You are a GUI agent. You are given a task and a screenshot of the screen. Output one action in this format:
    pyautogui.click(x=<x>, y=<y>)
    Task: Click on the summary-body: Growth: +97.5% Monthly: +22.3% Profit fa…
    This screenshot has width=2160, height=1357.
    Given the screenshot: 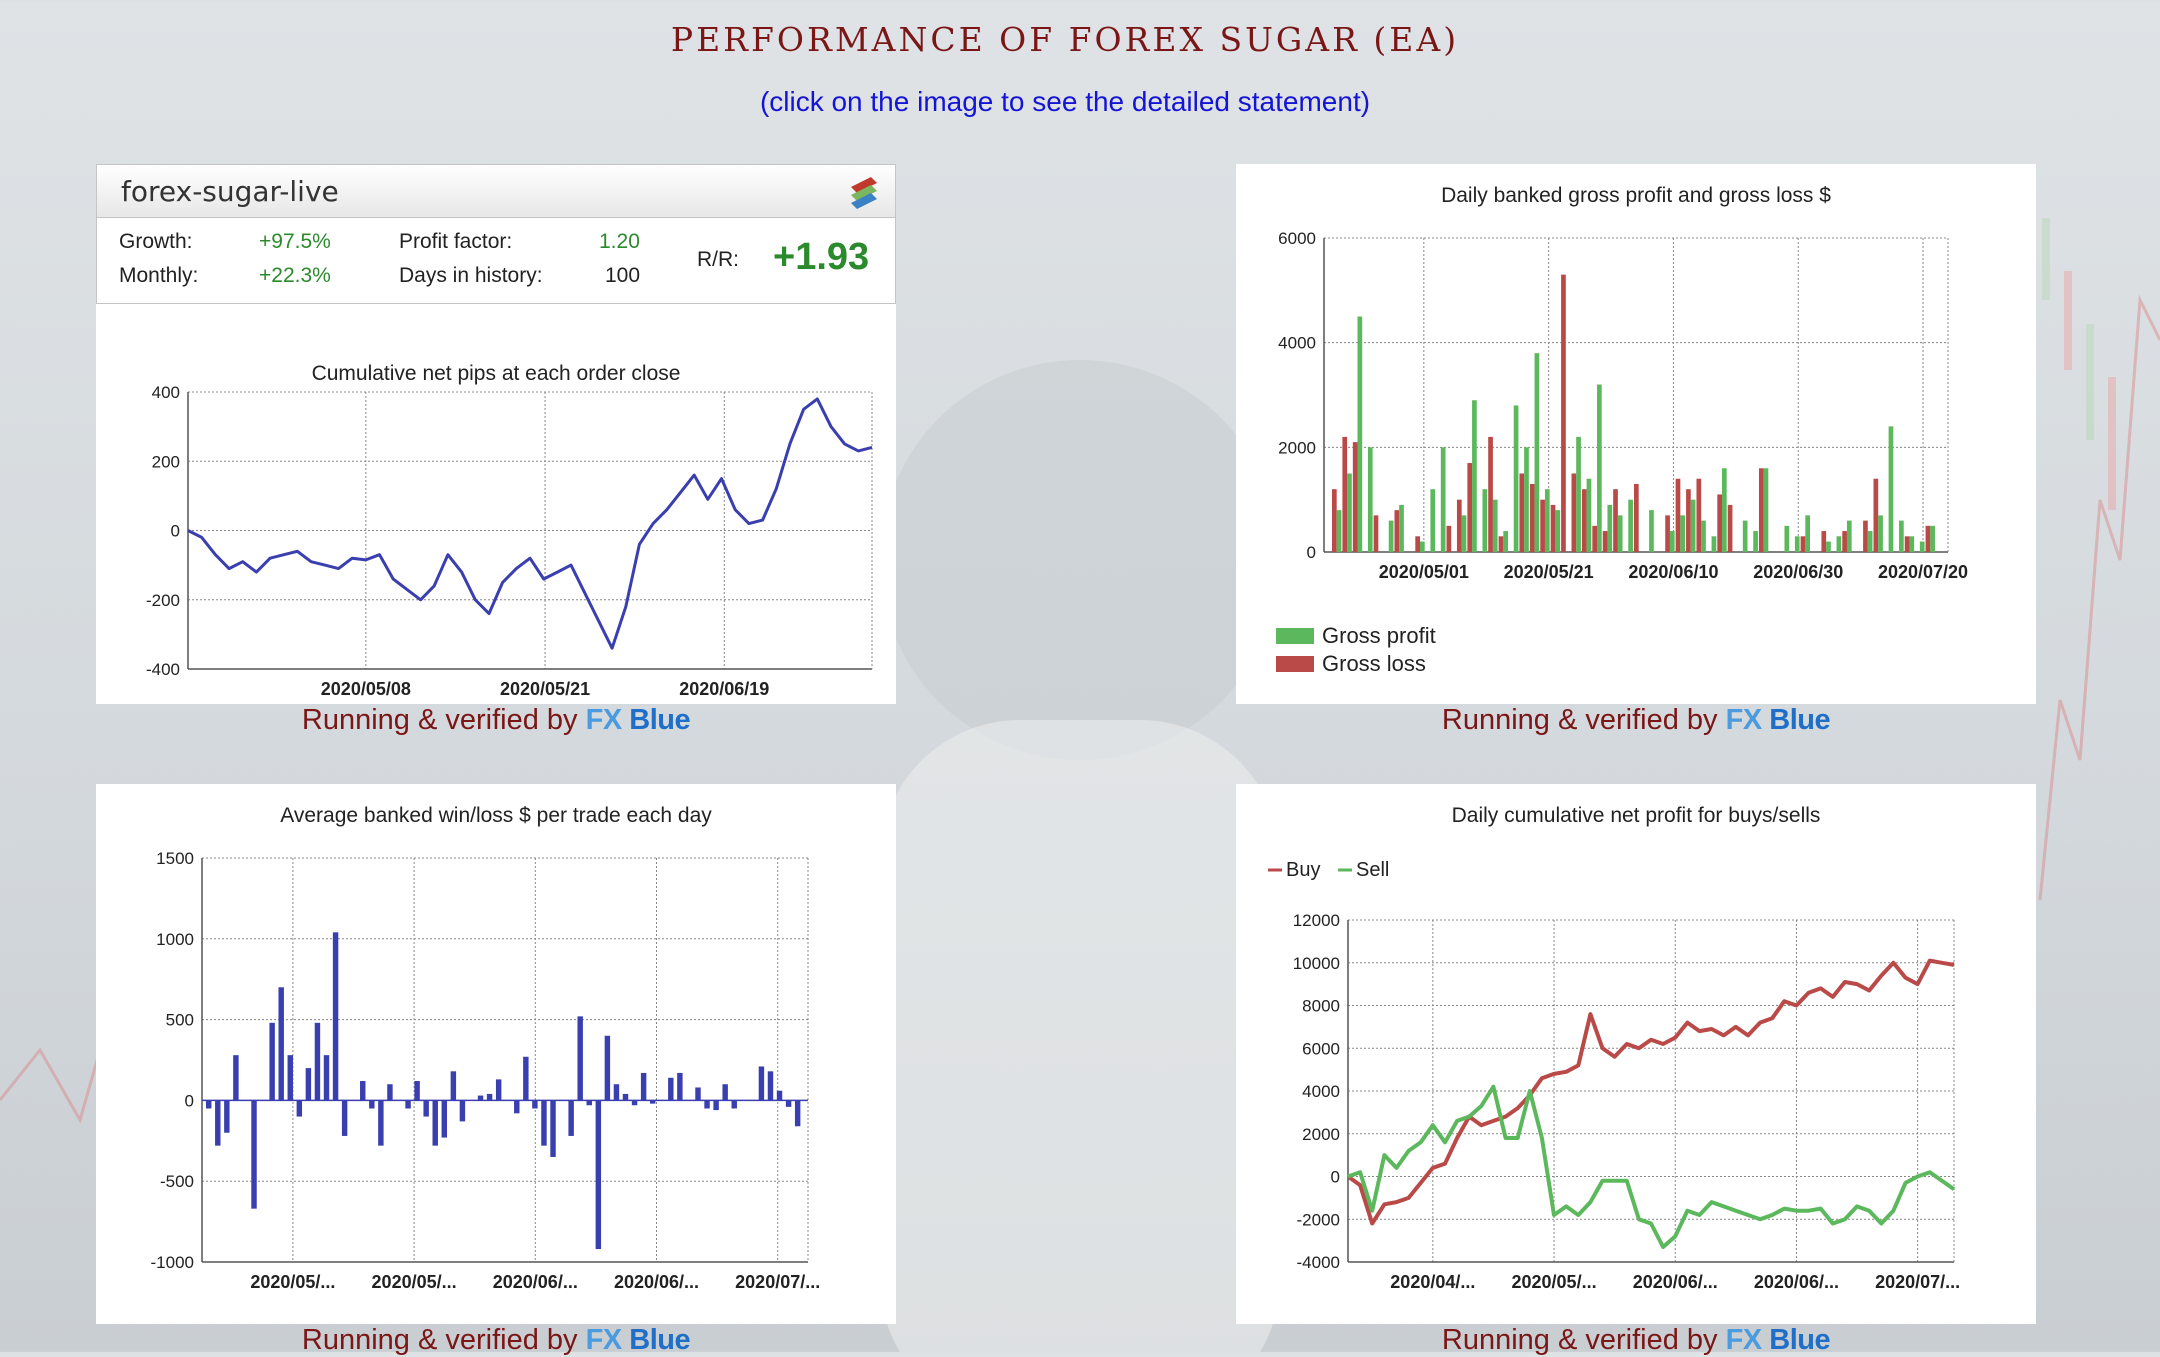 What is the action you would take?
    pyautogui.click(x=496, y=261)
    